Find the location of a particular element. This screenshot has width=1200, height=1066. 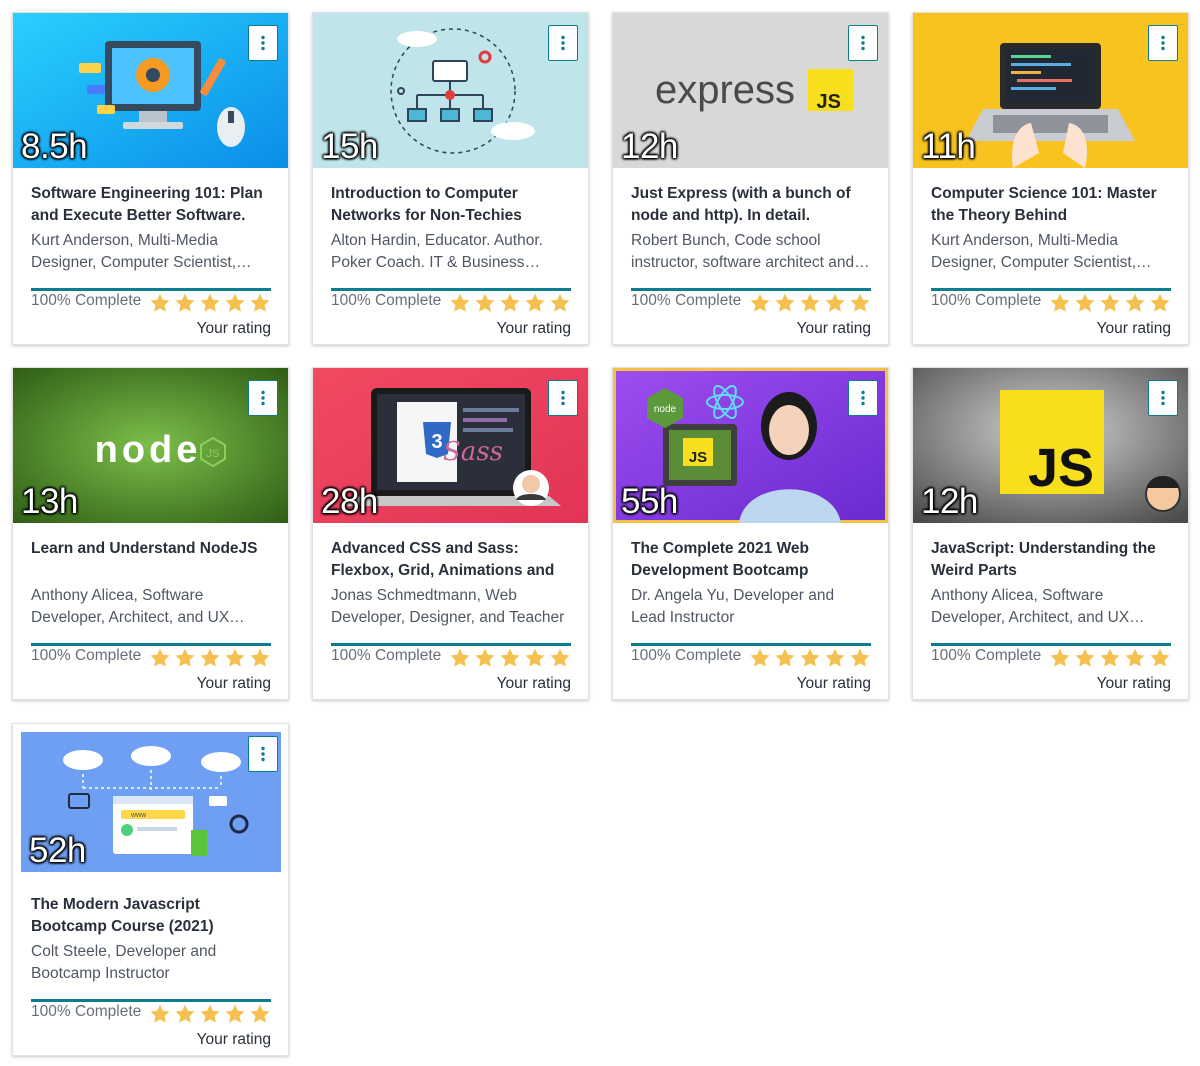

course-thumbnail: 3 Sass 28h is located at coordinates (450, 445).